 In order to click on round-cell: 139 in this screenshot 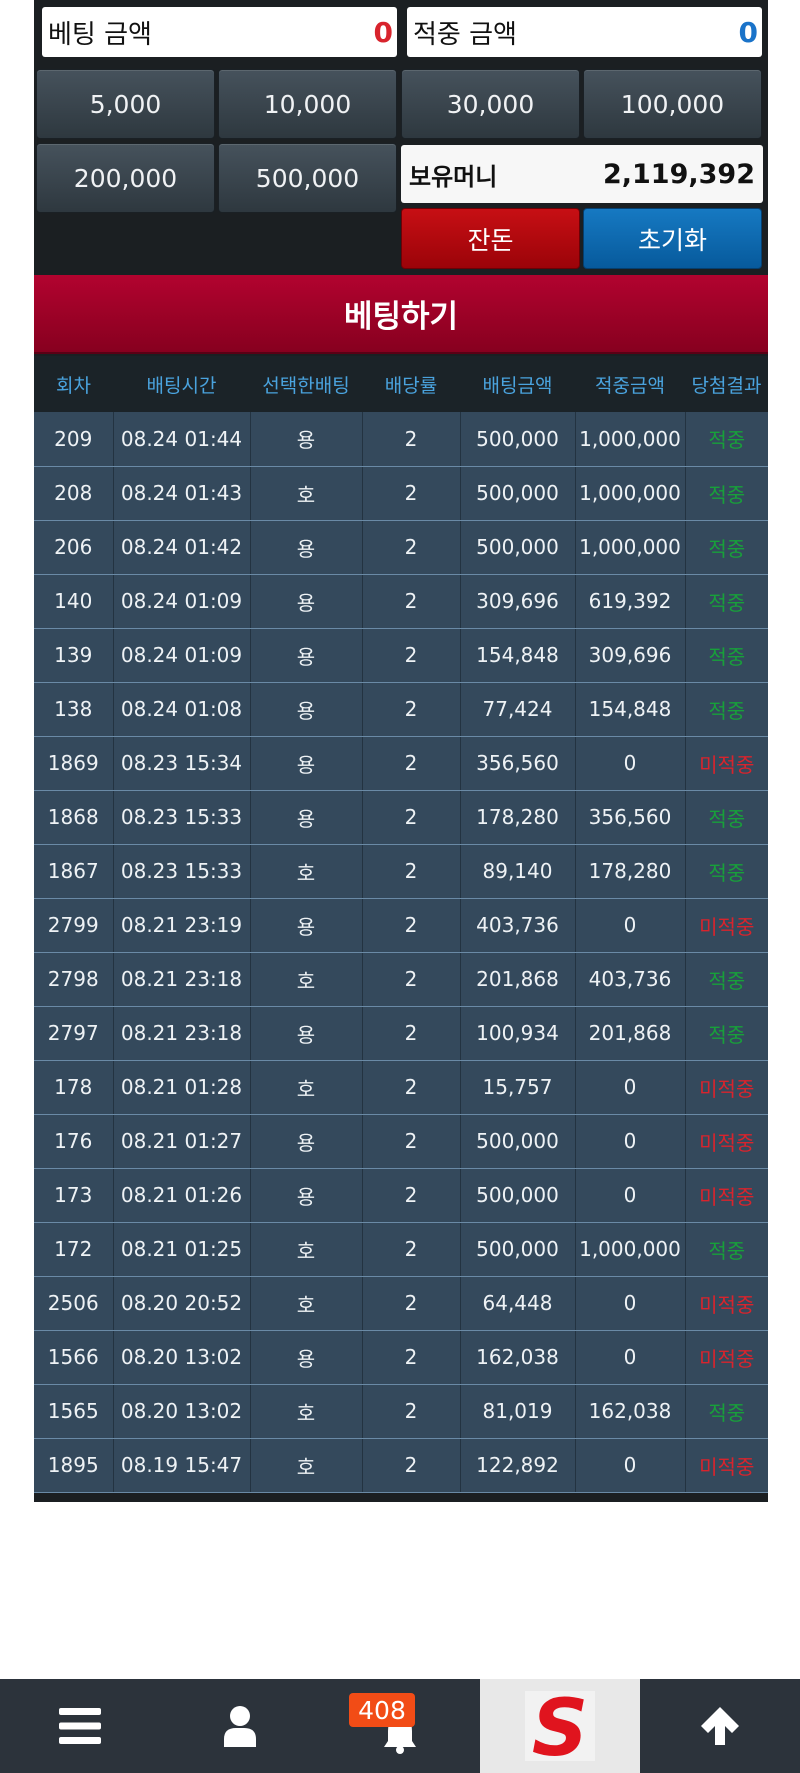, I will do `click(74, 655)`.